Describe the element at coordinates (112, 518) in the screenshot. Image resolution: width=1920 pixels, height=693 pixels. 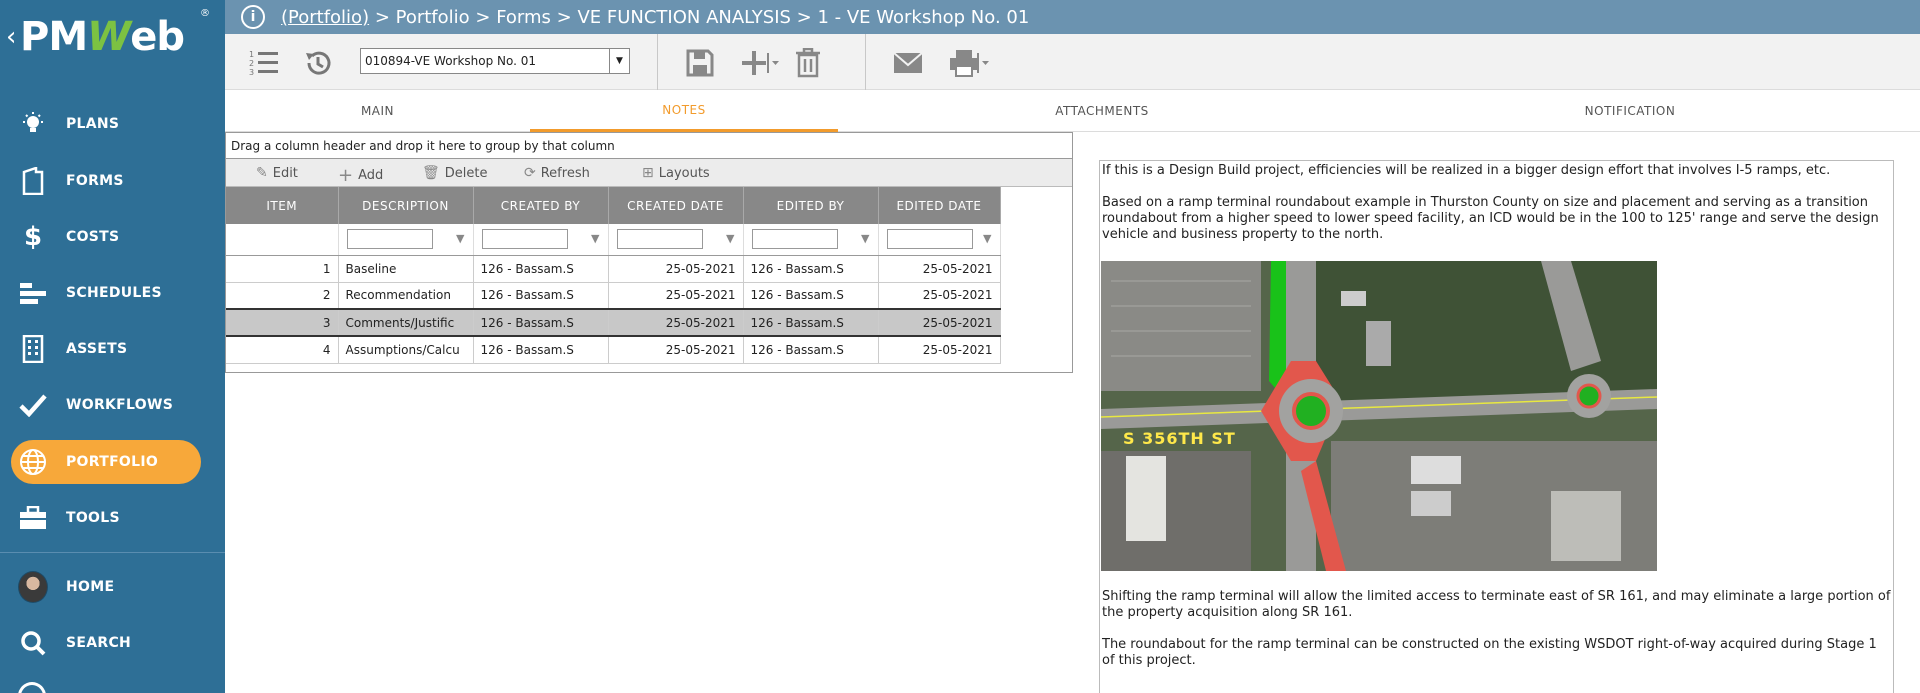
I see `sidebar-item-tools: TOOLS` at that location.